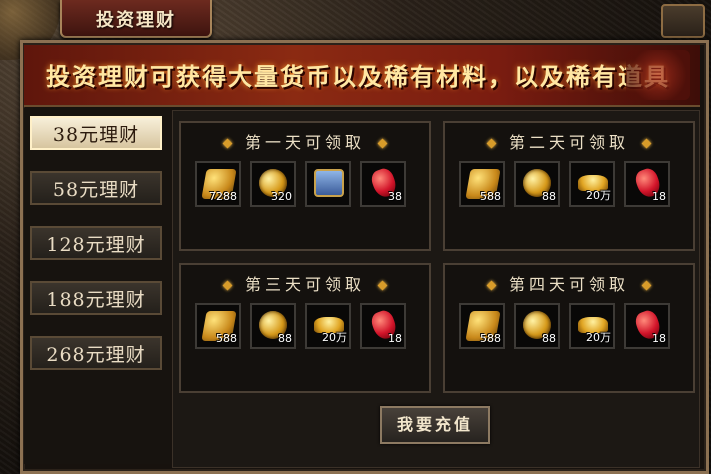 The width and height of the screenshot is (711, 474). I want to click on reward-panel-day3: 第三天可领取 588 88 20万 18, so click(305, 328).